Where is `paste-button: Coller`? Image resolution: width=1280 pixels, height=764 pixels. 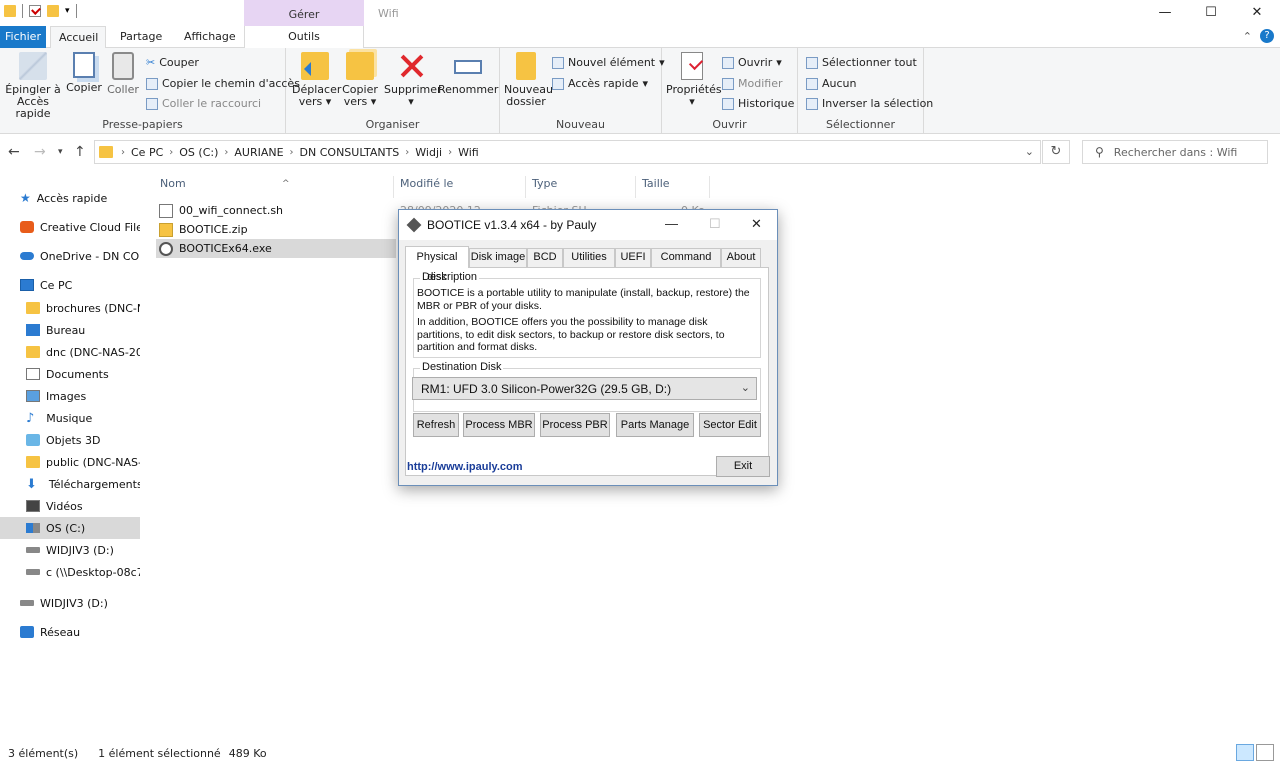 paste-button: Coller is located at coordinates (123, 74).